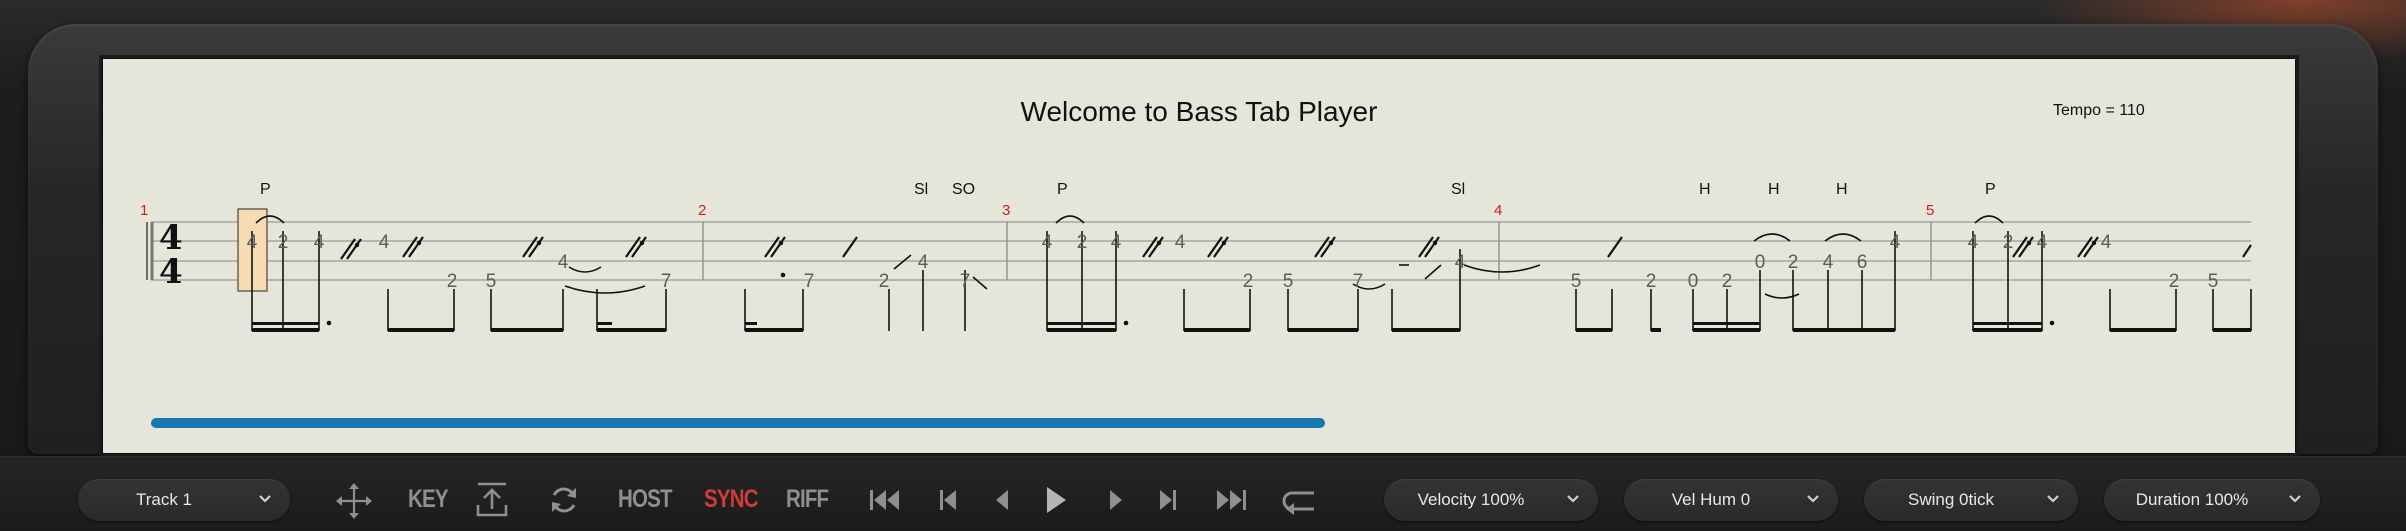  Describe the element at coordinates (2192, 499) in the screenshot. I see `duration-select-label: Duration 100%` at that location.